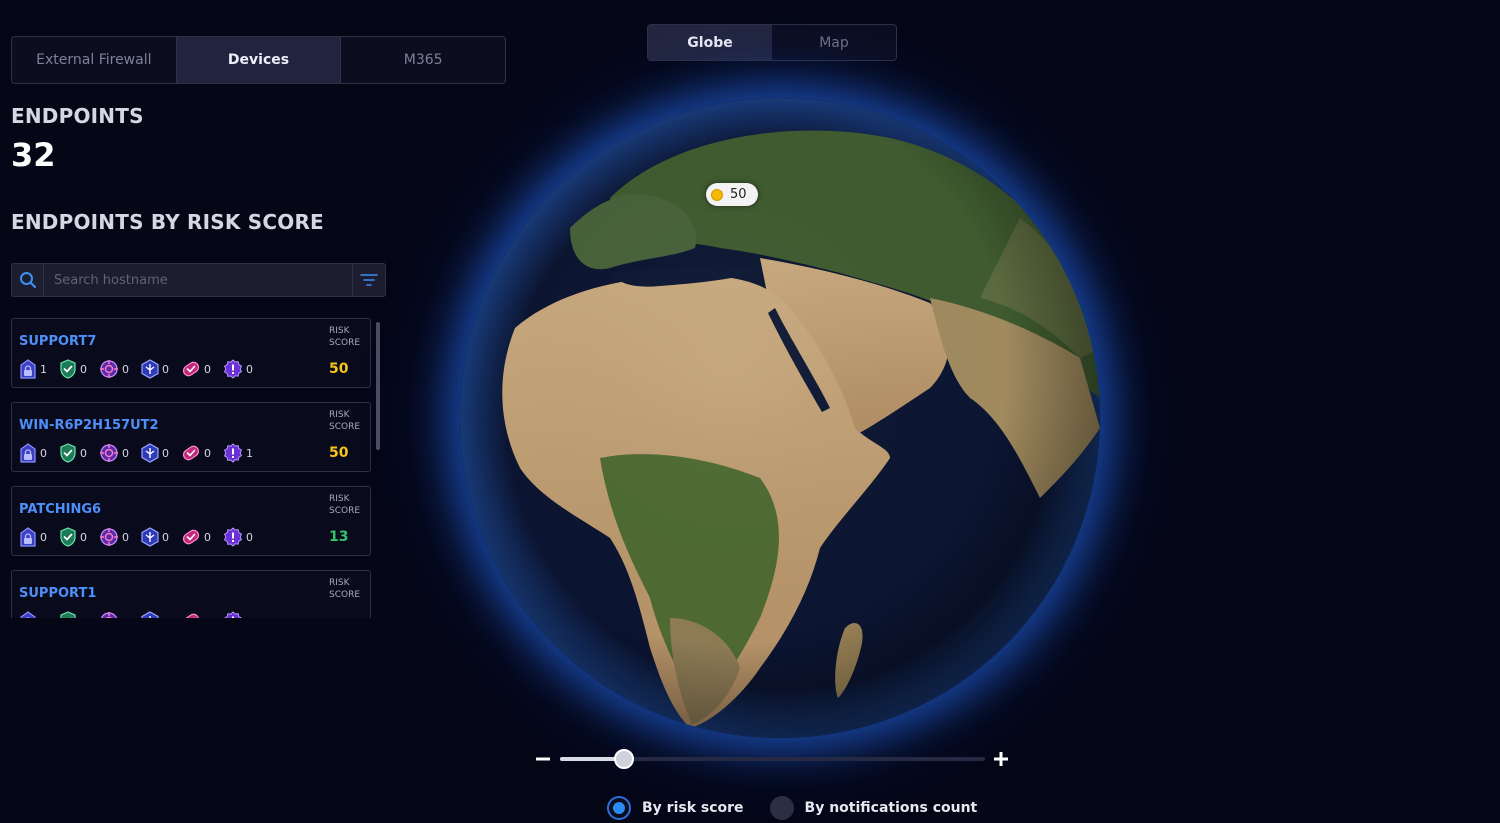  I want to click on endpoint-card: WIN-R6P2H157UT2 RISK SCORE 50 0 0 0 0 0 1, so click(191, 437).